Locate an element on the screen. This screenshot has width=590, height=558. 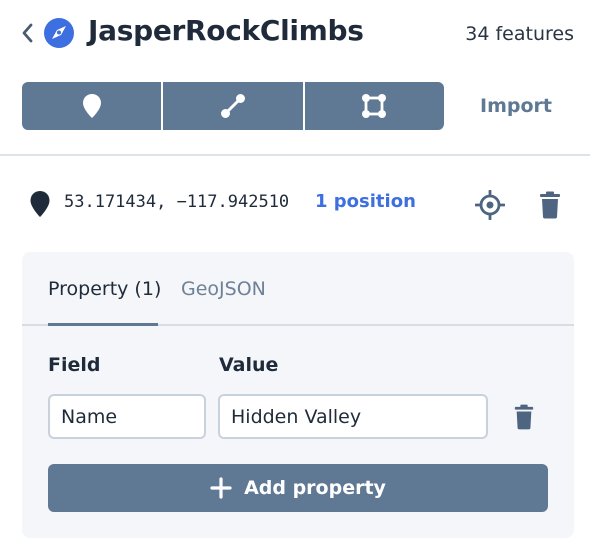
value-column-header: Value is located at coordinates (249, 365).